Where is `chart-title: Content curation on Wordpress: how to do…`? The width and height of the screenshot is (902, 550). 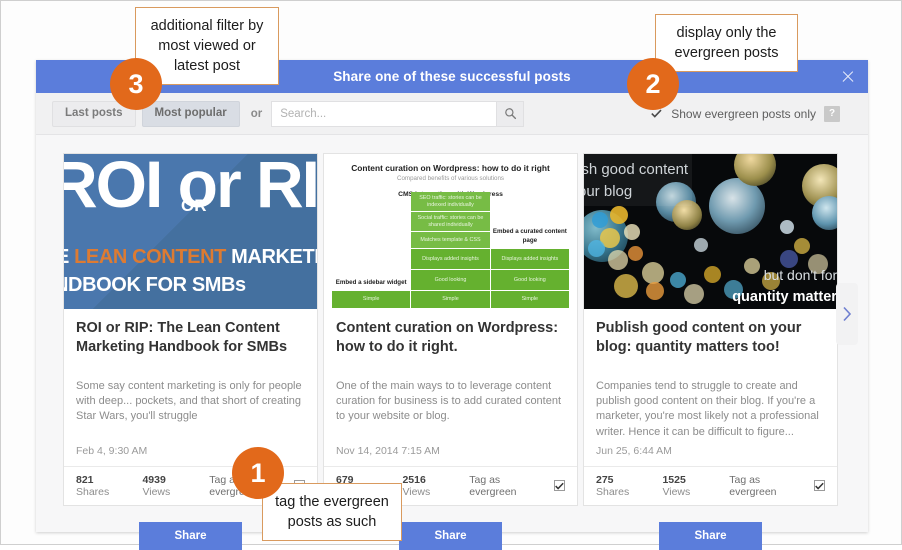
chart-title: Content curation on Wordpress: how to do… is located at coordinates (450, 168).